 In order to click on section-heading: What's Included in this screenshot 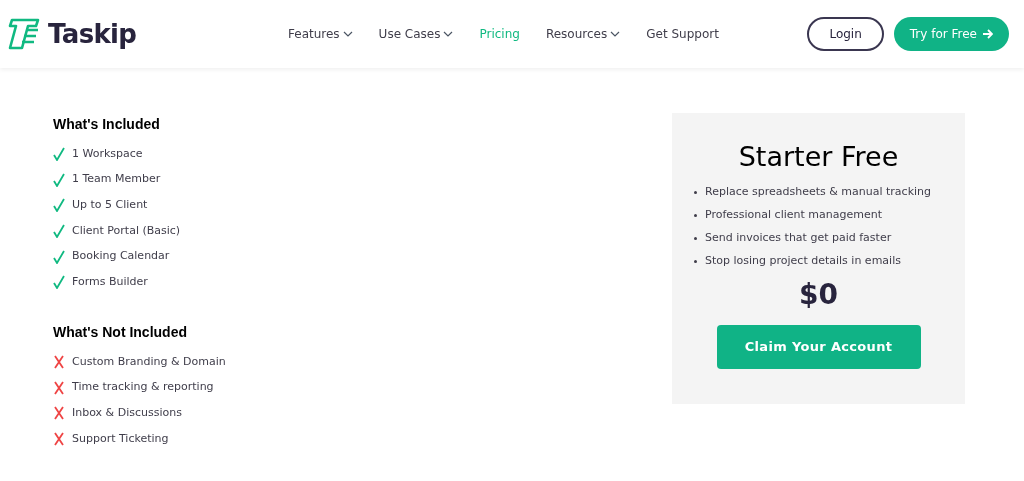, I will do `click(107, 124)`.